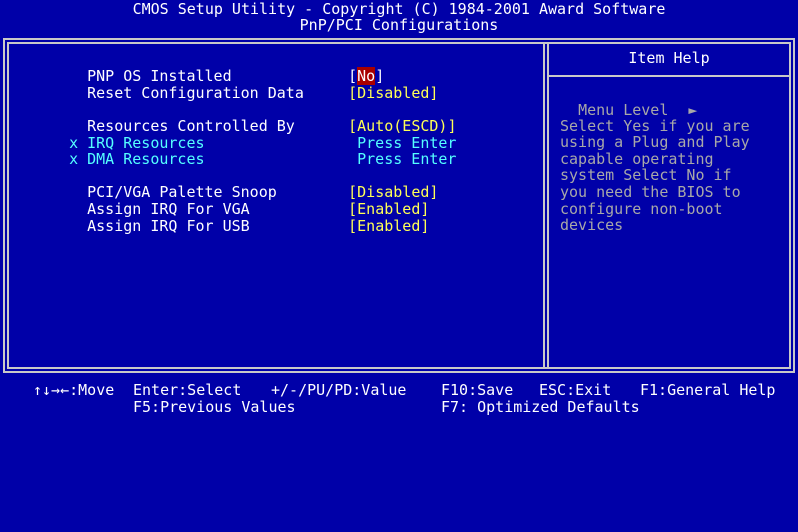 This screenshot has height=532, width=798. Describe the element at coordinates (669, 58) in the screenshot. I see `help-panel-title: Item Help` at that location.